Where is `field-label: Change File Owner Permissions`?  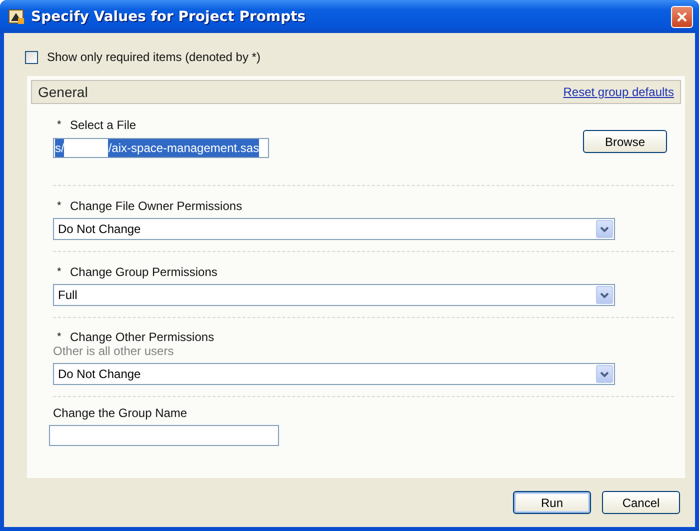
field-label: Change File Owner Permissions is located at coordinates (156, 206).